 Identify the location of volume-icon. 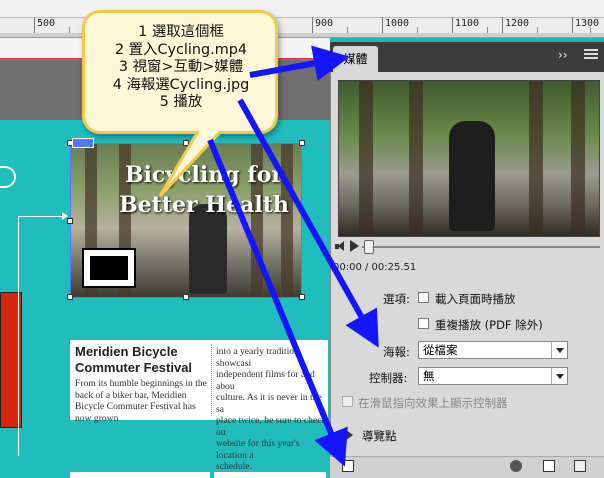
(340, 246).